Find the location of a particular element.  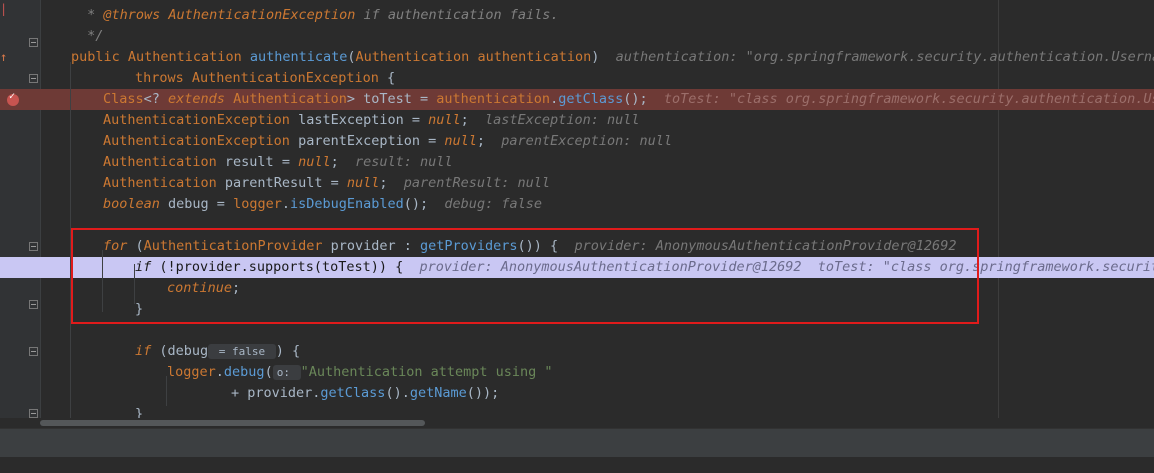

code-token: ( is located at coordinates (351, 57).